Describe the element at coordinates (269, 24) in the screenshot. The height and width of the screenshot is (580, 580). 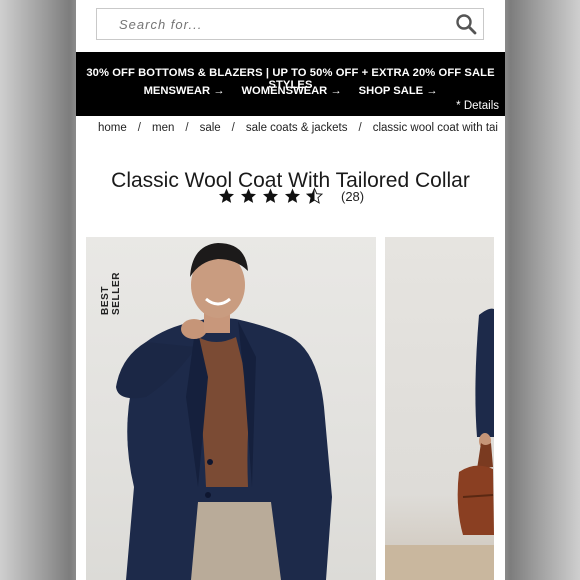
I see `search-input` at that location.